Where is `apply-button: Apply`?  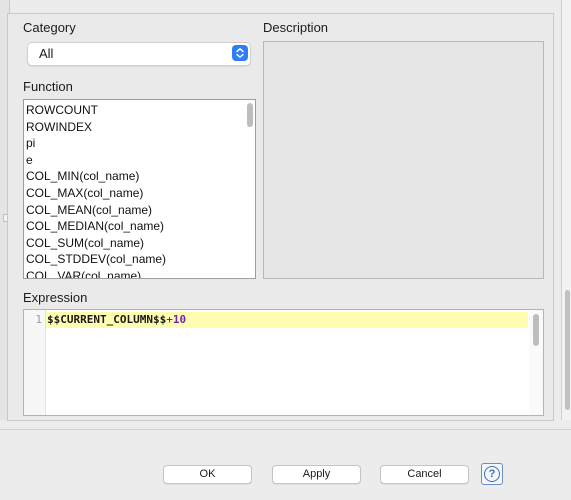
apply-button: Apply is located at coordinates (316, 474).